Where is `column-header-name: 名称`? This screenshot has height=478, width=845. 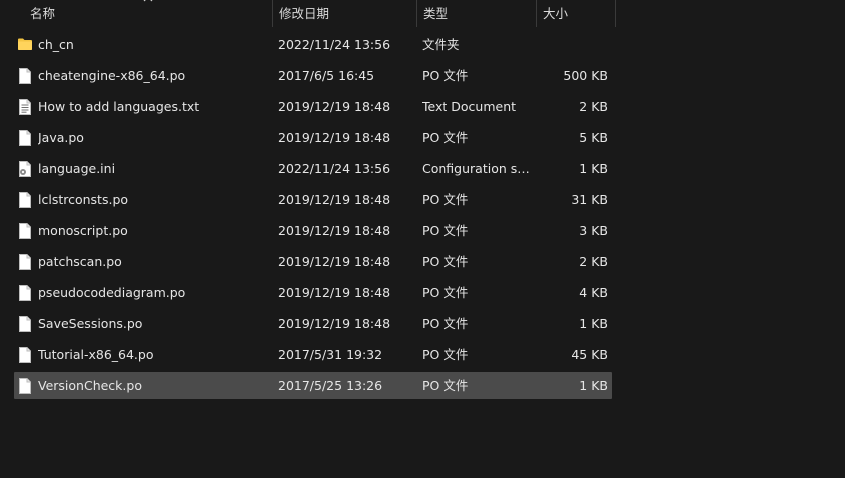 column-header-name: 名称 is located at coordinates (148, 13).